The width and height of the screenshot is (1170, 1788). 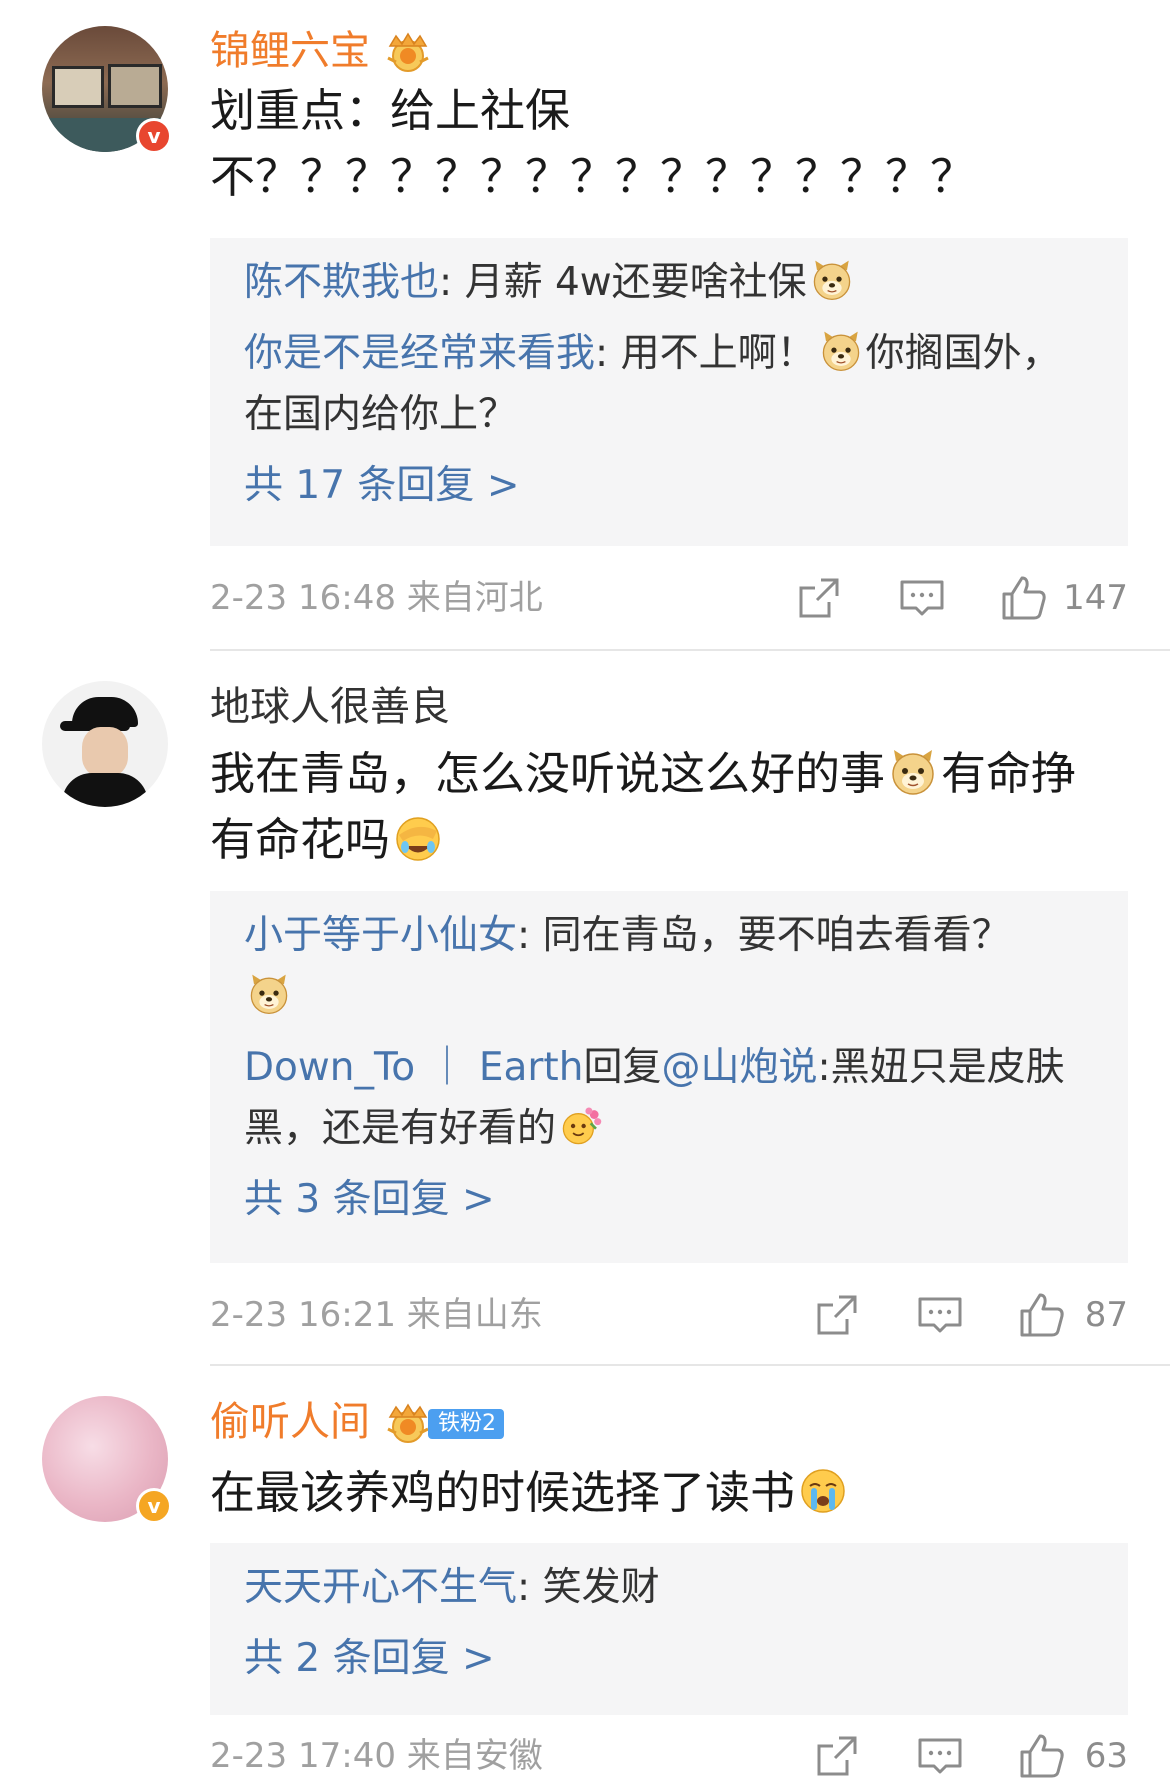 What do you see at coordinates (652, 383) in the screenshot?
I see `reply-line: 你是不是经常来看我: 用不上啊！ 你搁国外，在国内给你上？` at bounding box center [652, 383].